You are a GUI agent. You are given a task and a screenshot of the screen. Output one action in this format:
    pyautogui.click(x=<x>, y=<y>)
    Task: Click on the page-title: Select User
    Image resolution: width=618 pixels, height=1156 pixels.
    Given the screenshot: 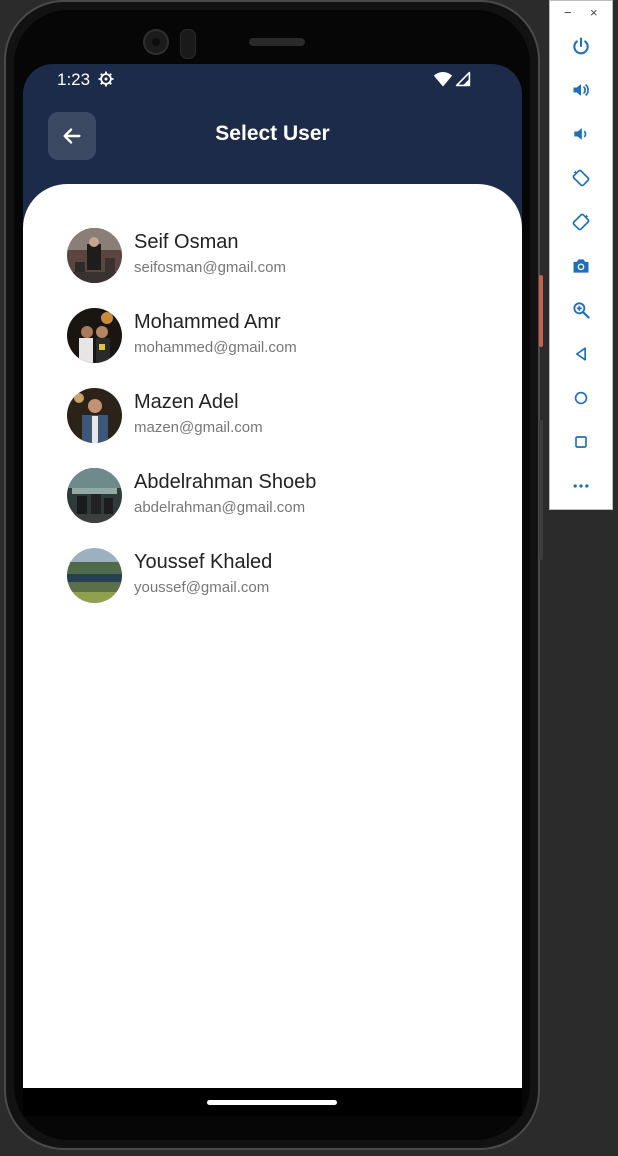 What is the action you would take?
    pyautogui.click(x=272, y=133)
    